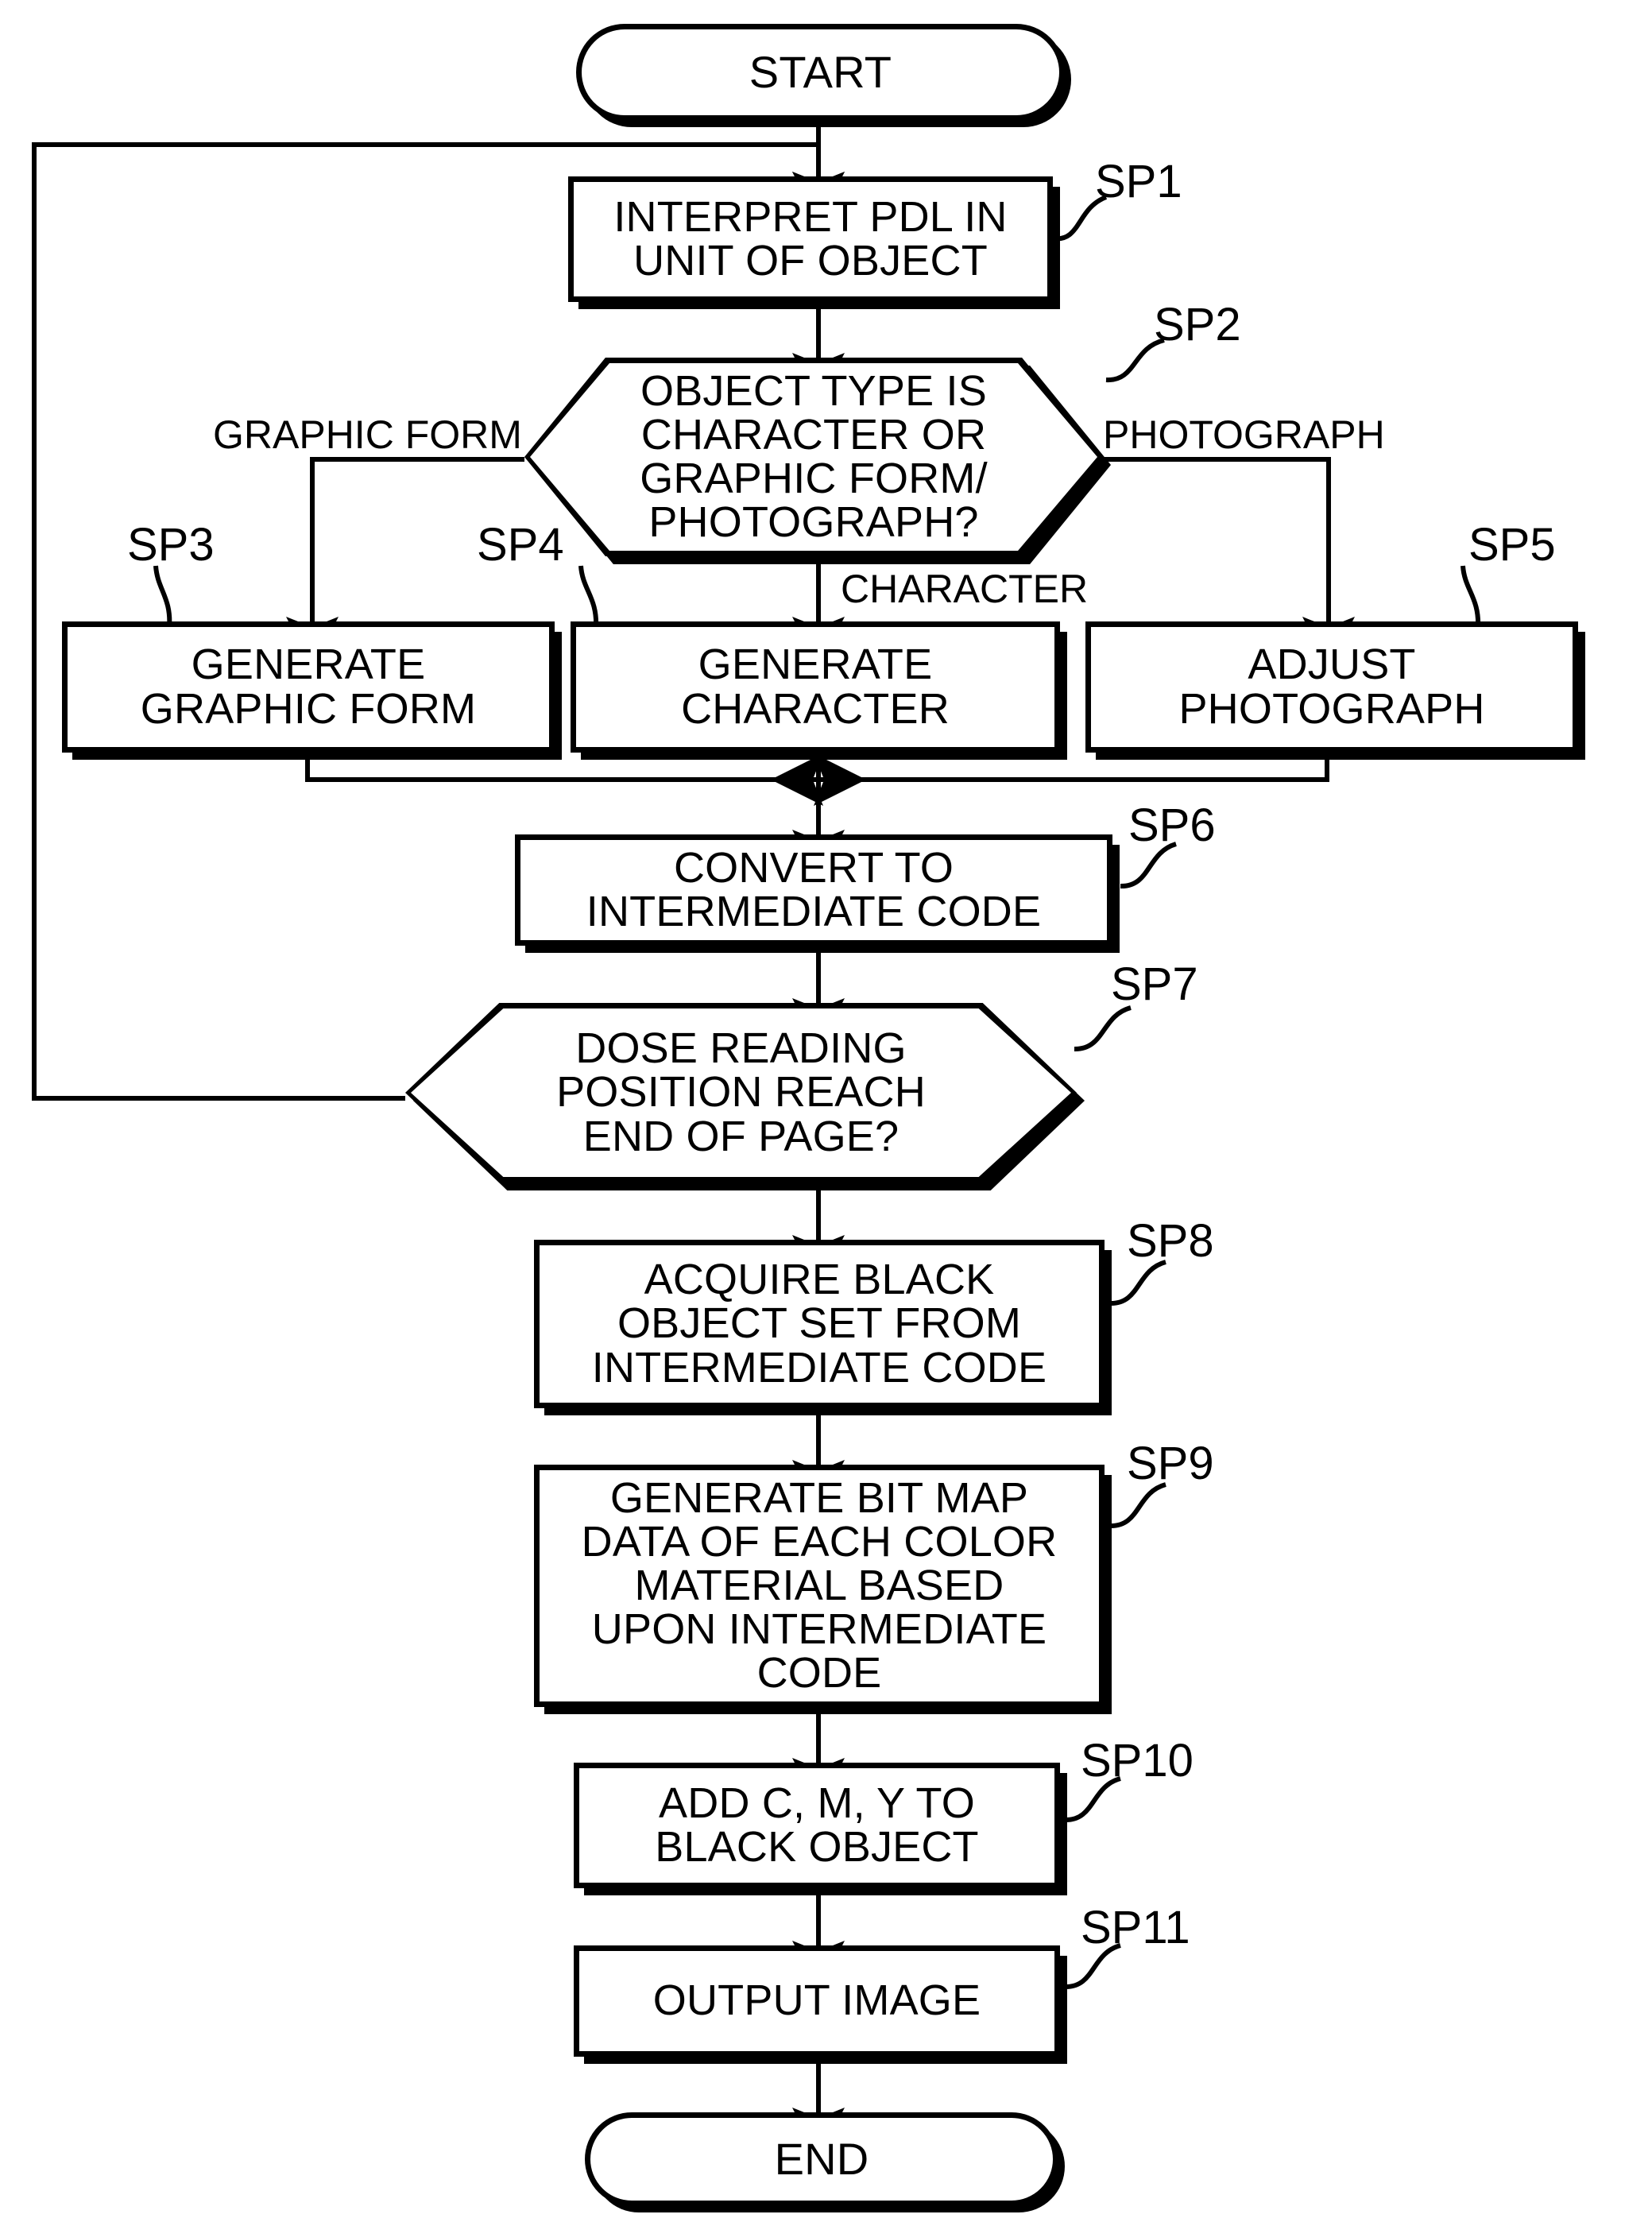  I want to click on node-sp10: ADD C, M, Y TO BLACK OBJECT, so click(817, 1825).